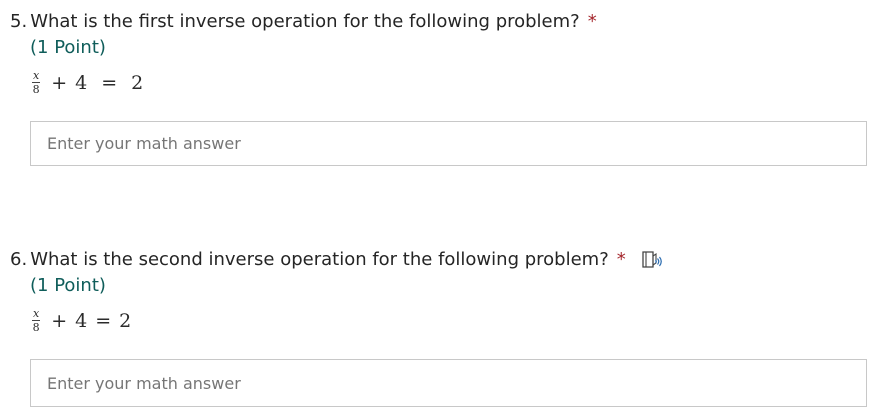 The width and height of the screenshot is (895, 407). I want to click on immersive-reader-icon, so click(652, 260).